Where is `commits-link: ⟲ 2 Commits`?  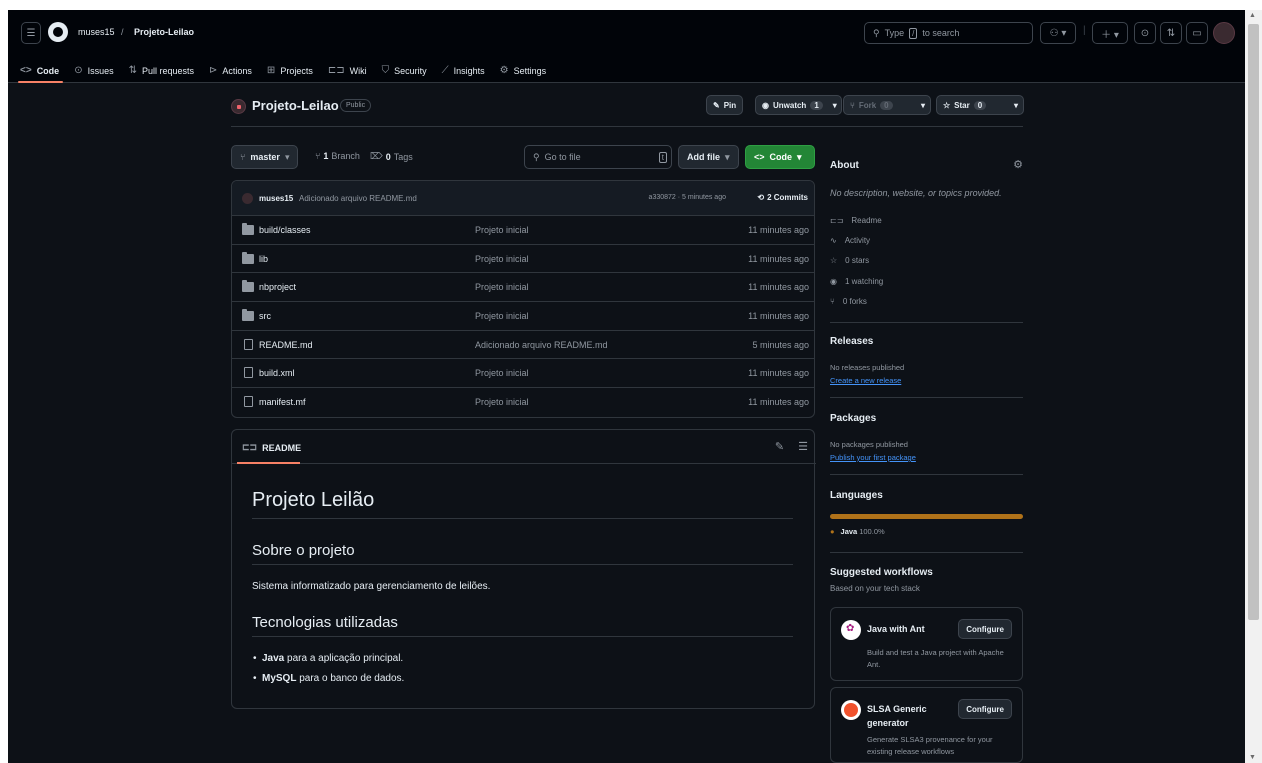 commits-link: ⟲ 2 Commits is located at coordinates (782, 197).